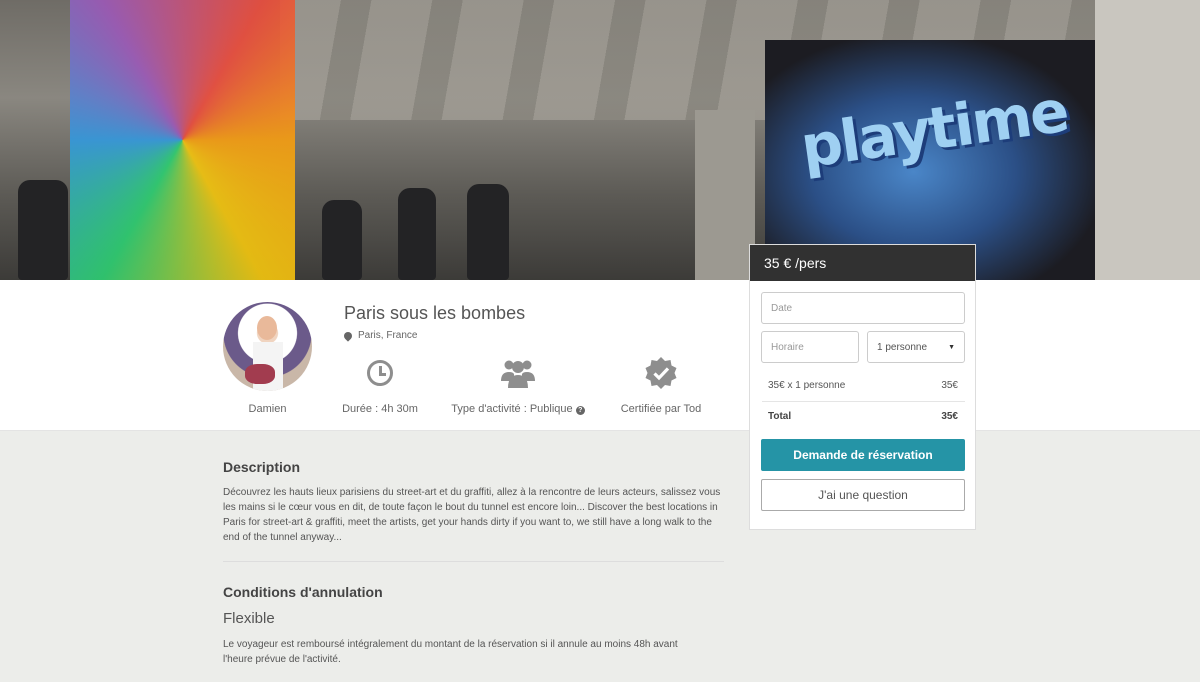  I want to click on help-icon: ?, so click(580, 410).